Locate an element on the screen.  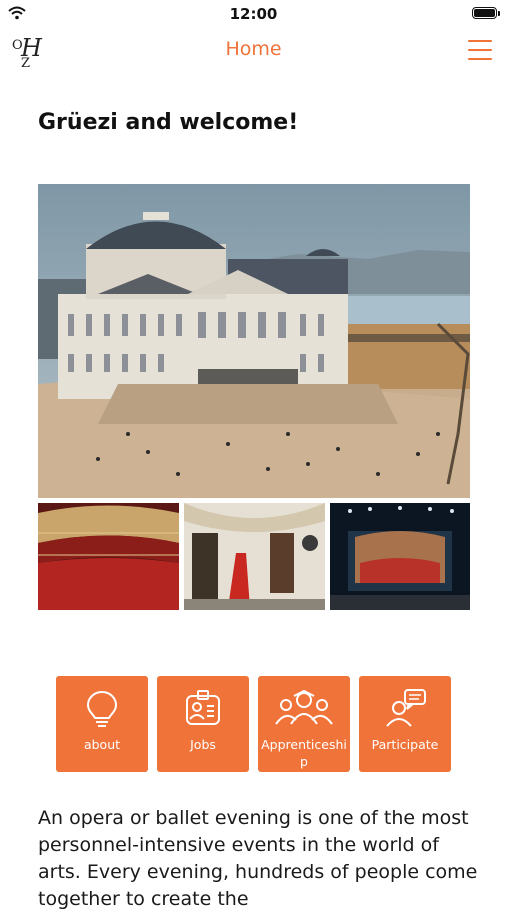
status-bar: 12:00 is located at coordinates (253, 14).